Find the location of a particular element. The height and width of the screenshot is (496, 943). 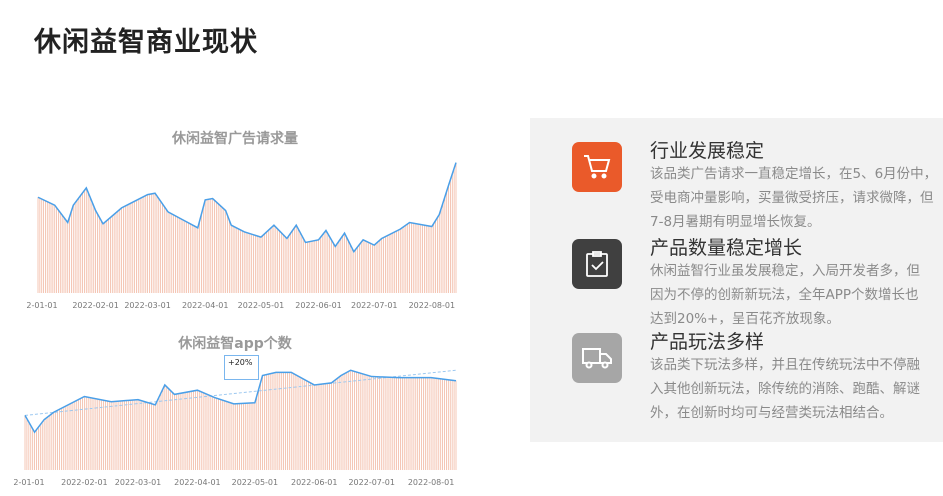

chart-title: 休闲益智app个数 is located at coordinates (235, 343).